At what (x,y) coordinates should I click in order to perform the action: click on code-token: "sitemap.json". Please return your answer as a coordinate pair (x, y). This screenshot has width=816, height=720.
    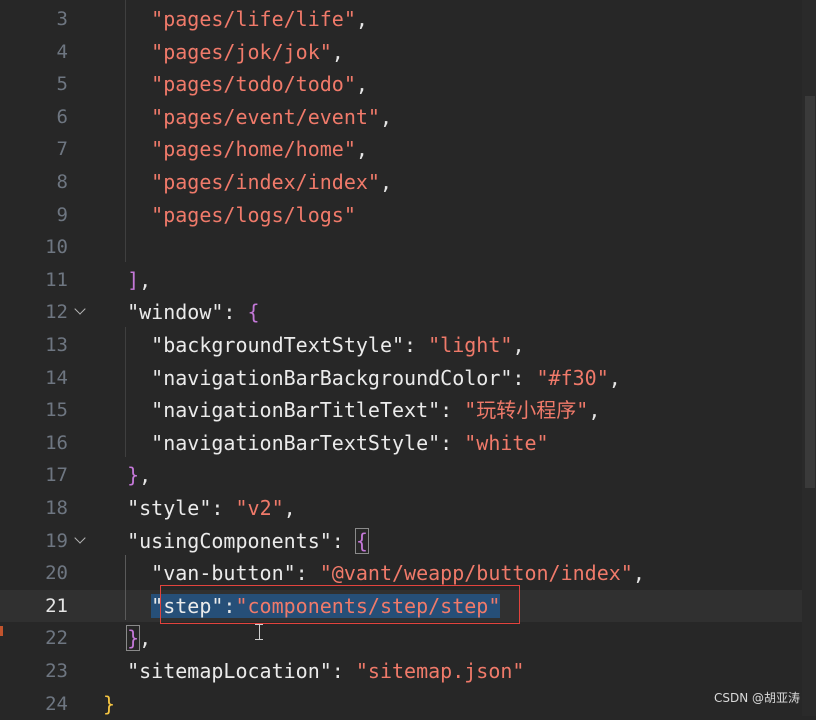
    Looking at the image, I should click on (440, 671).